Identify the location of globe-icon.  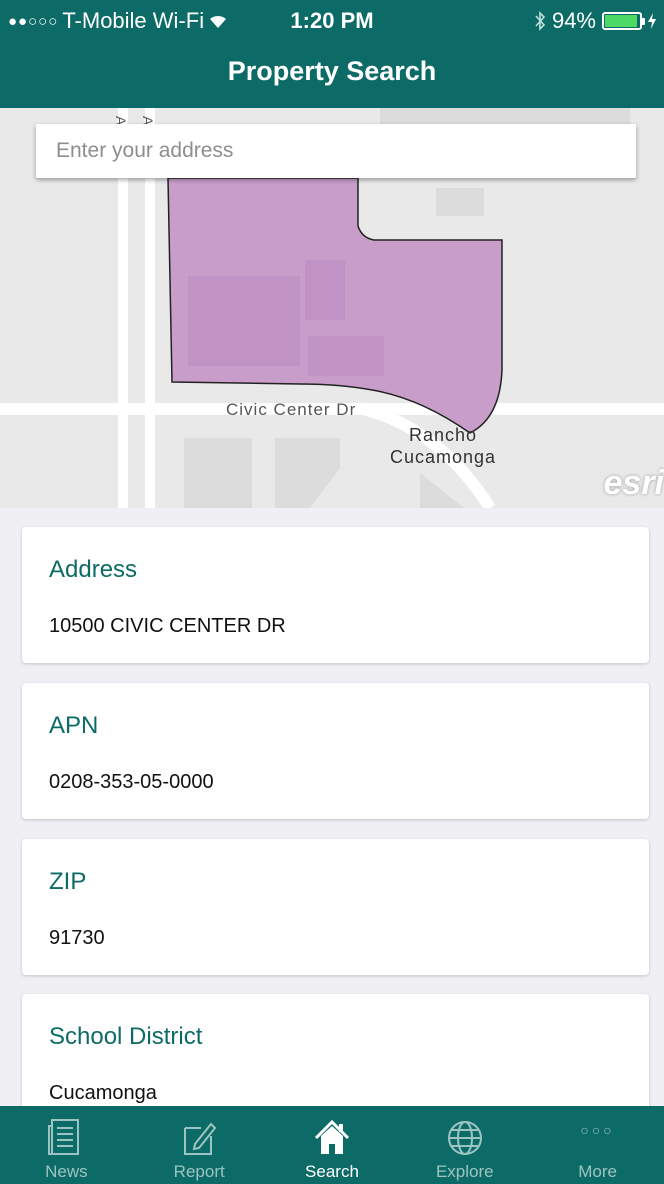
(464, 1138).